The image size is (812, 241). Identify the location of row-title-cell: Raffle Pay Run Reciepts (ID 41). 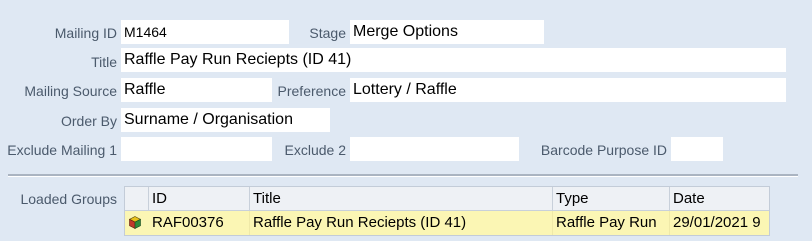
(401, 223).